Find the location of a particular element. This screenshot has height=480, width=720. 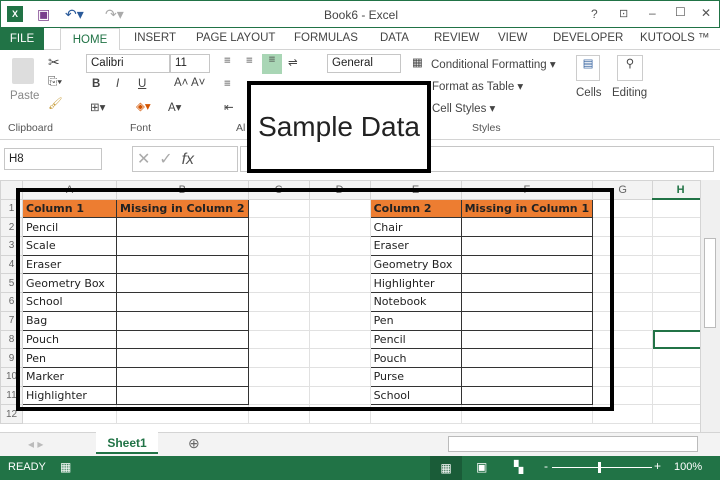

paste-icon is located at coordinates (23, 71).